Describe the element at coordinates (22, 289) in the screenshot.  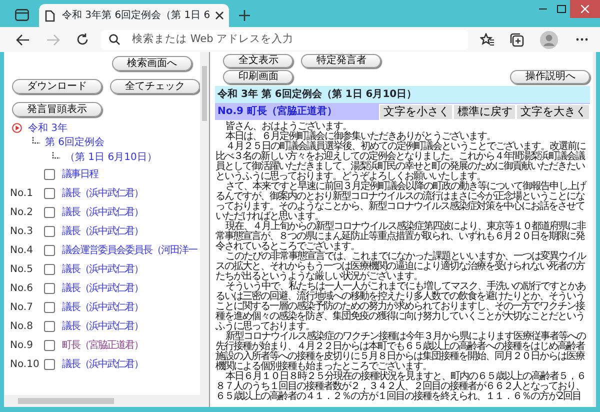
I see `speech-number: No.6` at that location.